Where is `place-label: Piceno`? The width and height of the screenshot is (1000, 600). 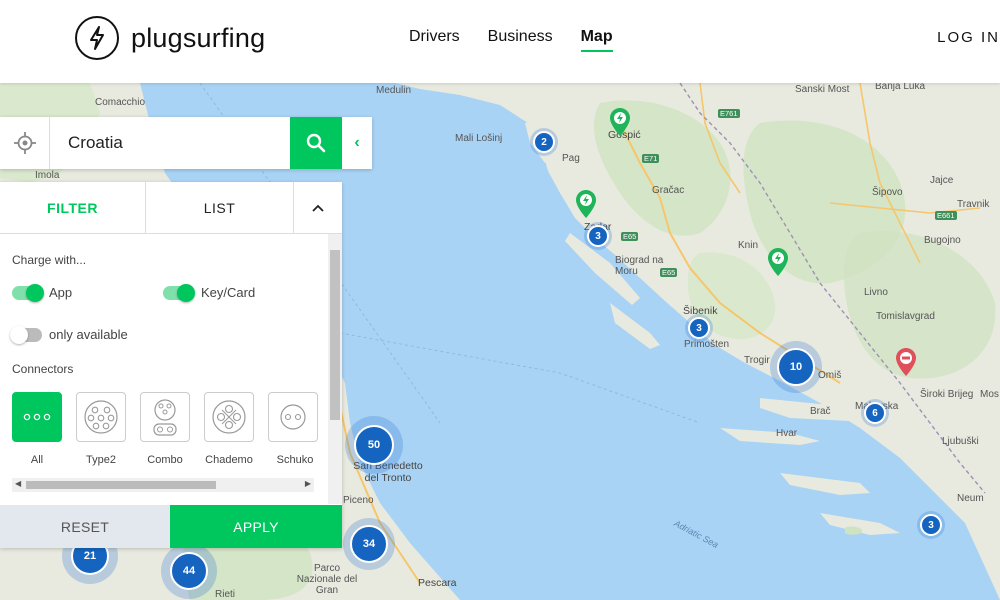
place-label: Piceno is located at coordinates (358, 500).